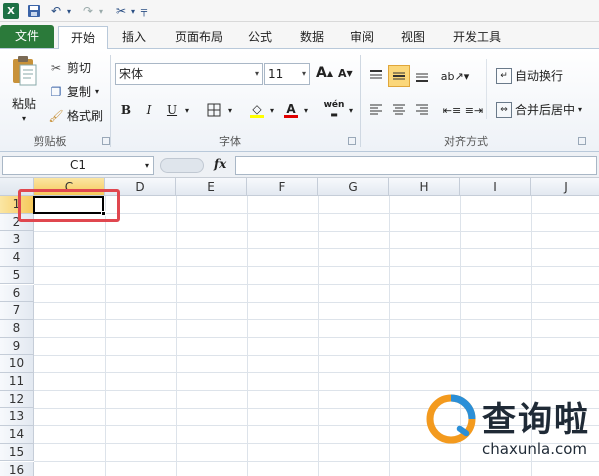  Describe the element at coordinates (172, 110) in the screenshot. I see `underline-button: U` at that location.